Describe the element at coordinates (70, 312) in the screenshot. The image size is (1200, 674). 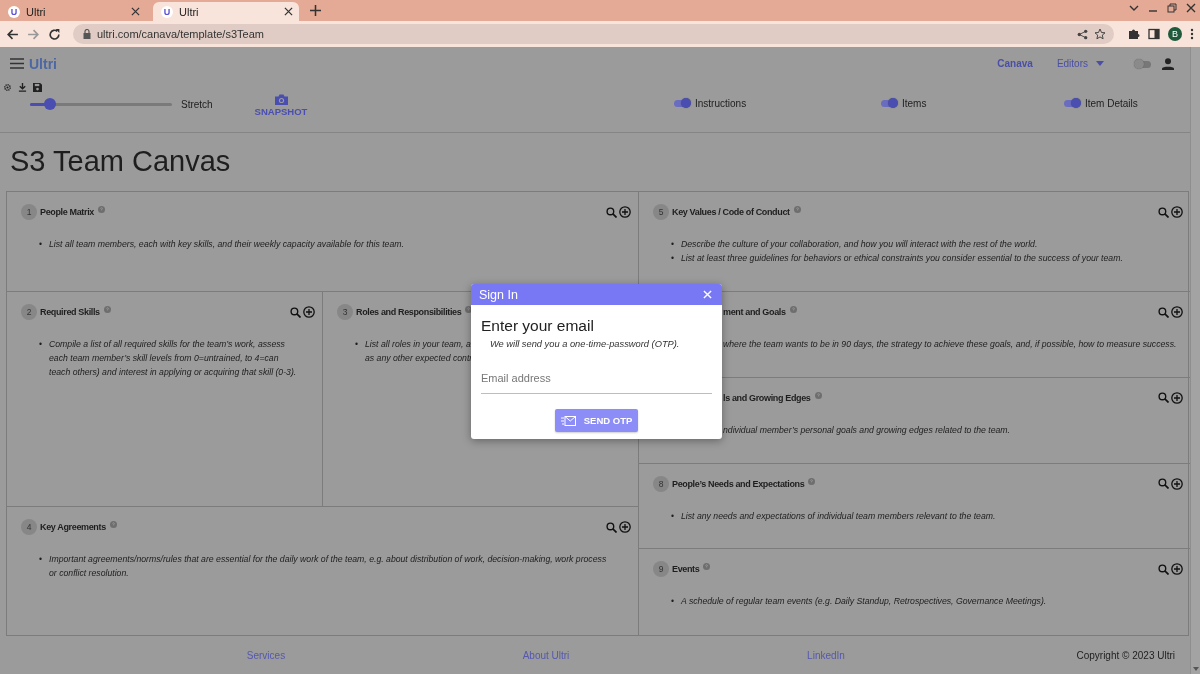
I see `section-title: Required Skills` at that location.